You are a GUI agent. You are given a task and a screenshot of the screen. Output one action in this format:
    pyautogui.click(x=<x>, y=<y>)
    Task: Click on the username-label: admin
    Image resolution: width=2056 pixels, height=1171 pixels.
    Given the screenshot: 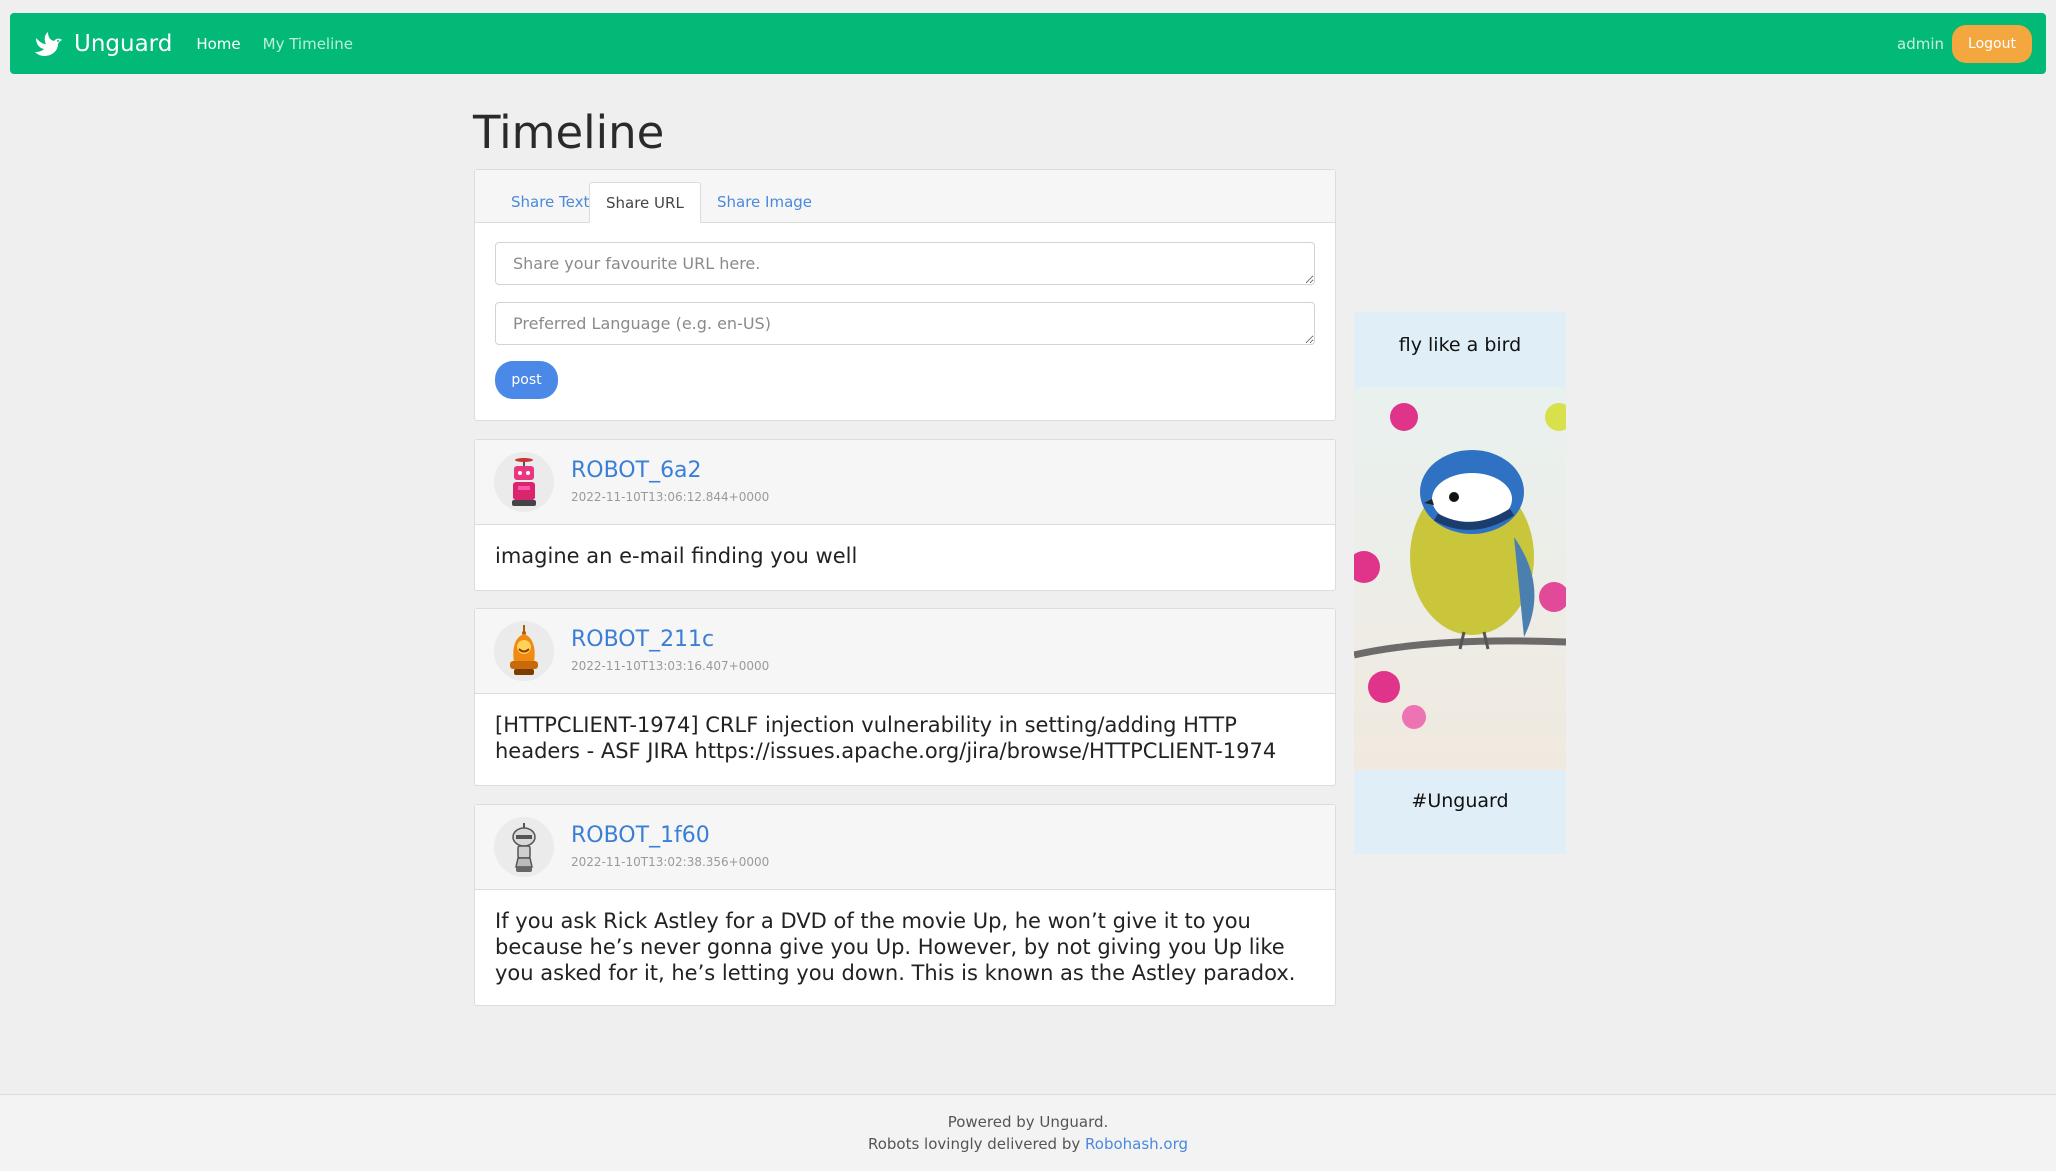 What is the action you would take?
    pyautogui.click(x=1920, y=44)
    